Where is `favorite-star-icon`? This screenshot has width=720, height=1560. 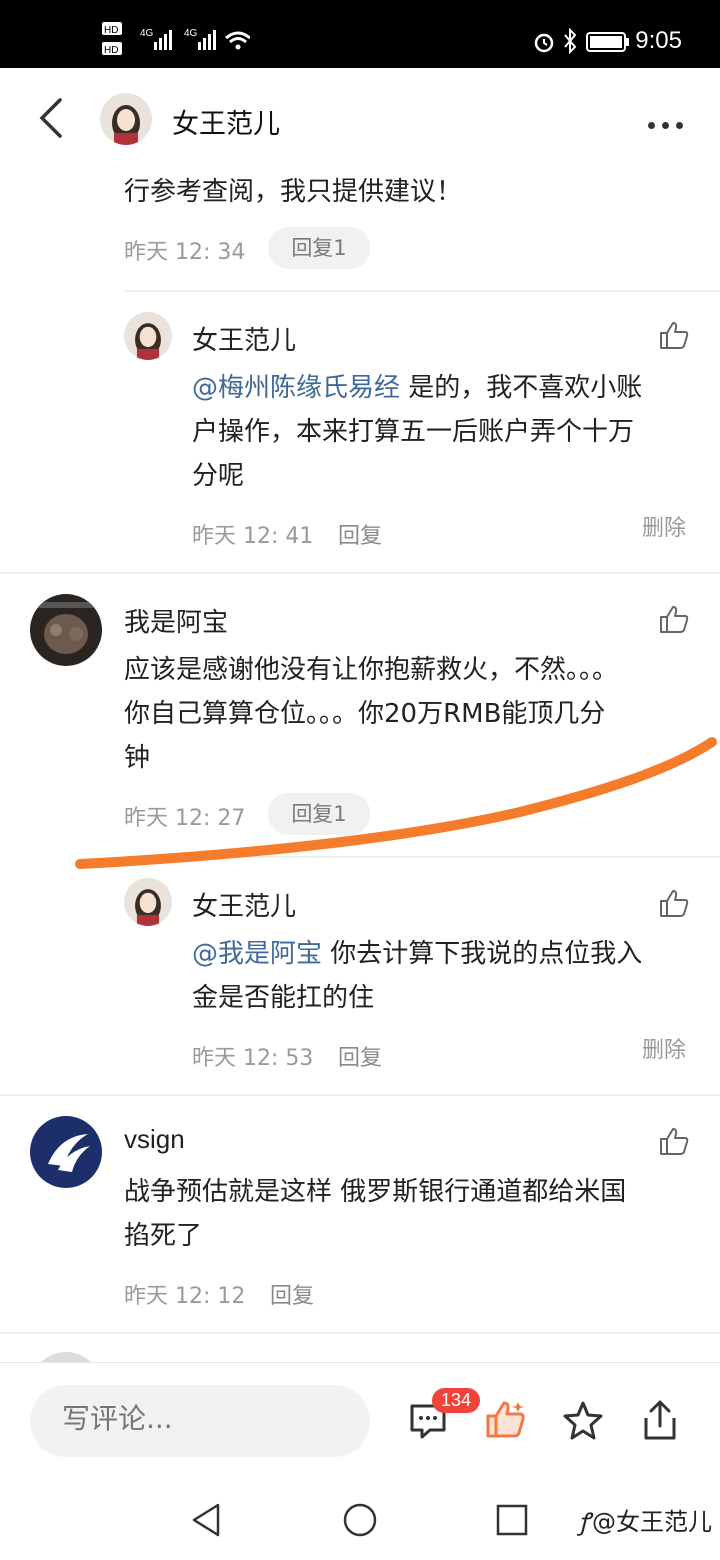 favorite-star-icon is located at coordinates (583, 1421).